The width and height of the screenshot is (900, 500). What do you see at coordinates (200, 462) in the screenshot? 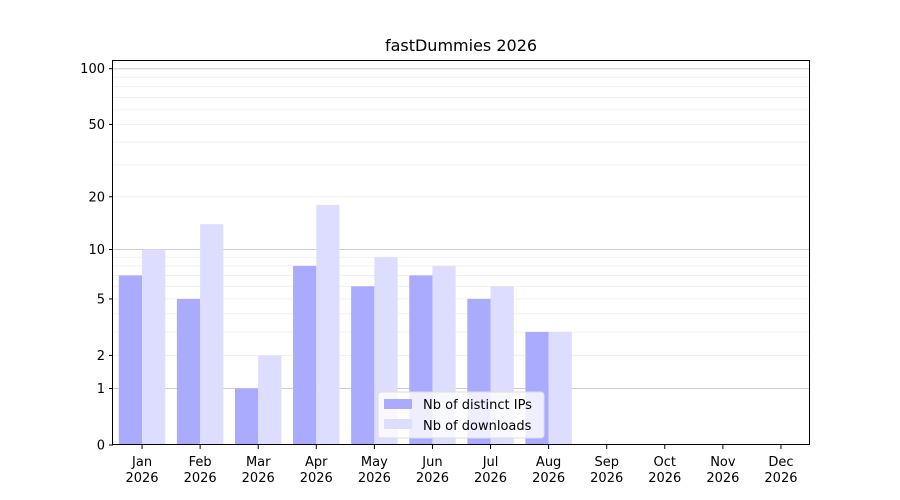
I see `x-tick-label-month: Feb` at bounding box center [200, 462].